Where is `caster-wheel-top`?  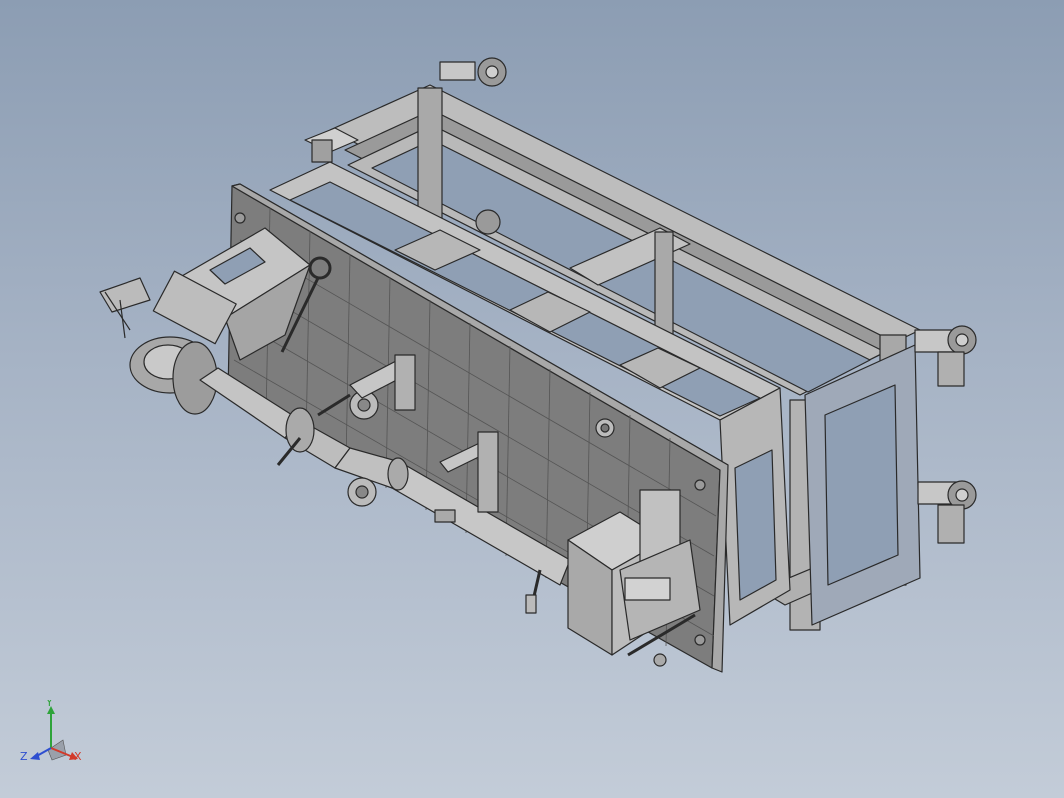
caster-wheel-top is located at coordinates (473, 72).